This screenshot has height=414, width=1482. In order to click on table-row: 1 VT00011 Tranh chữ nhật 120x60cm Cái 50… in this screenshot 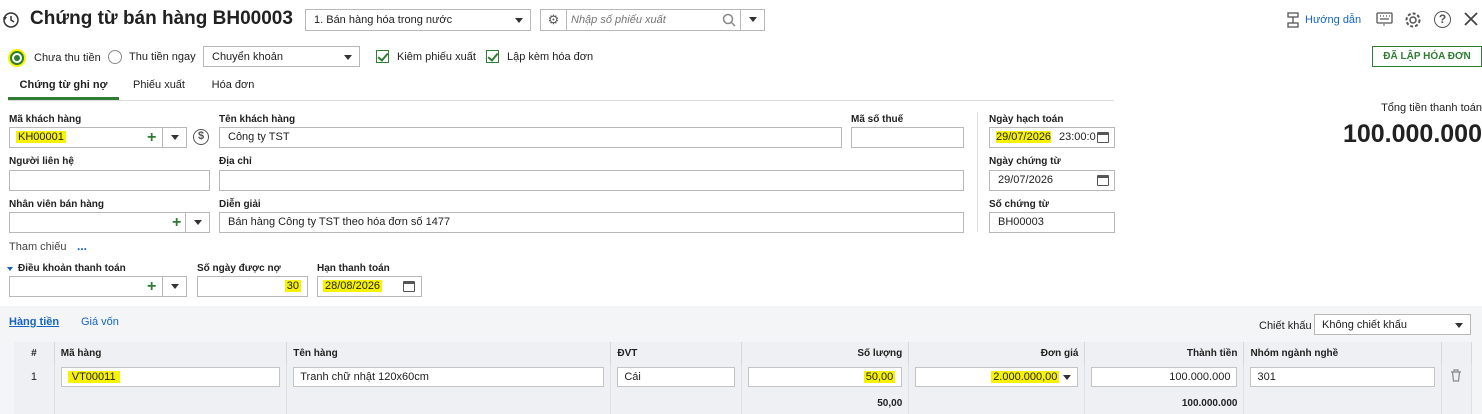, I will do `click(743, 377)`.